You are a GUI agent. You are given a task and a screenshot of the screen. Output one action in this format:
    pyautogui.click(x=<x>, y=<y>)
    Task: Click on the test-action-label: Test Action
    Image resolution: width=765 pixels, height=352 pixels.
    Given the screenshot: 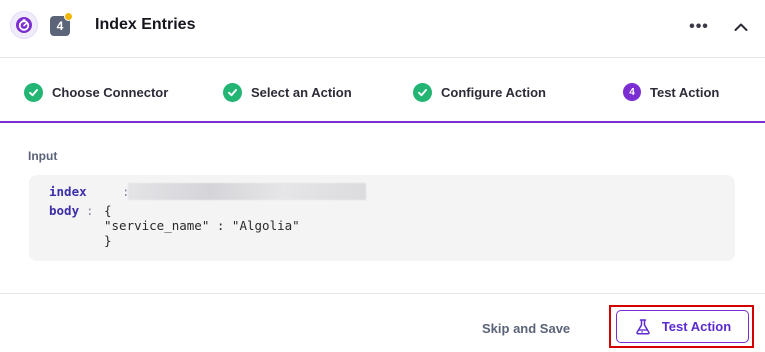 What is the action you would take?
    pyautogui.click(x=696, y=326)
    